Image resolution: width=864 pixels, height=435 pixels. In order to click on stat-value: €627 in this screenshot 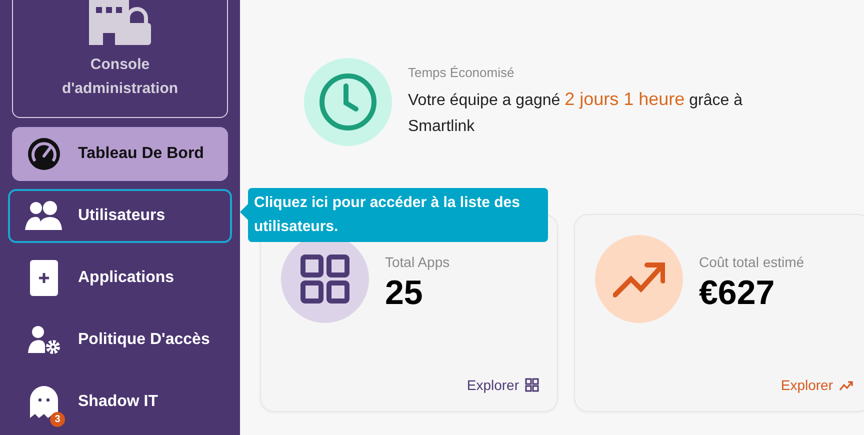, I will do `click(737, 293)`.